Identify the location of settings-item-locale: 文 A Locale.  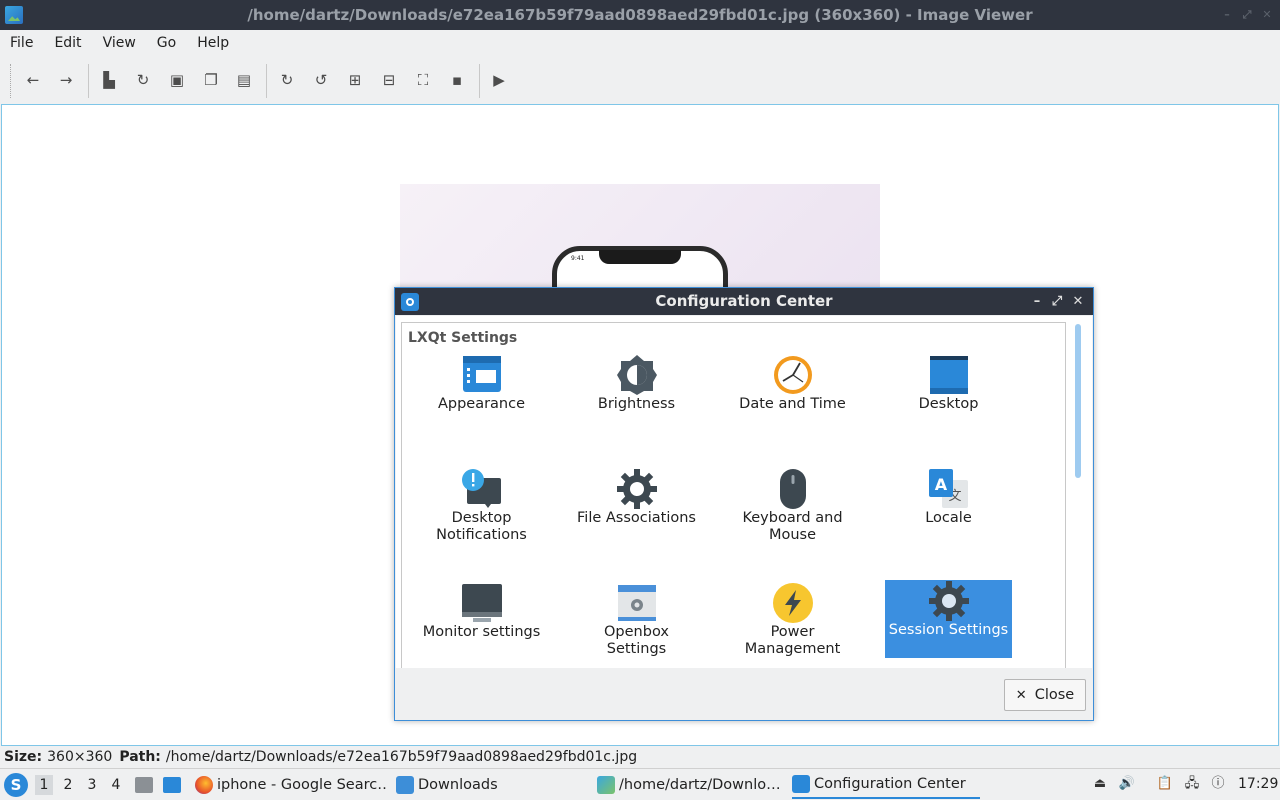
(948, 507).